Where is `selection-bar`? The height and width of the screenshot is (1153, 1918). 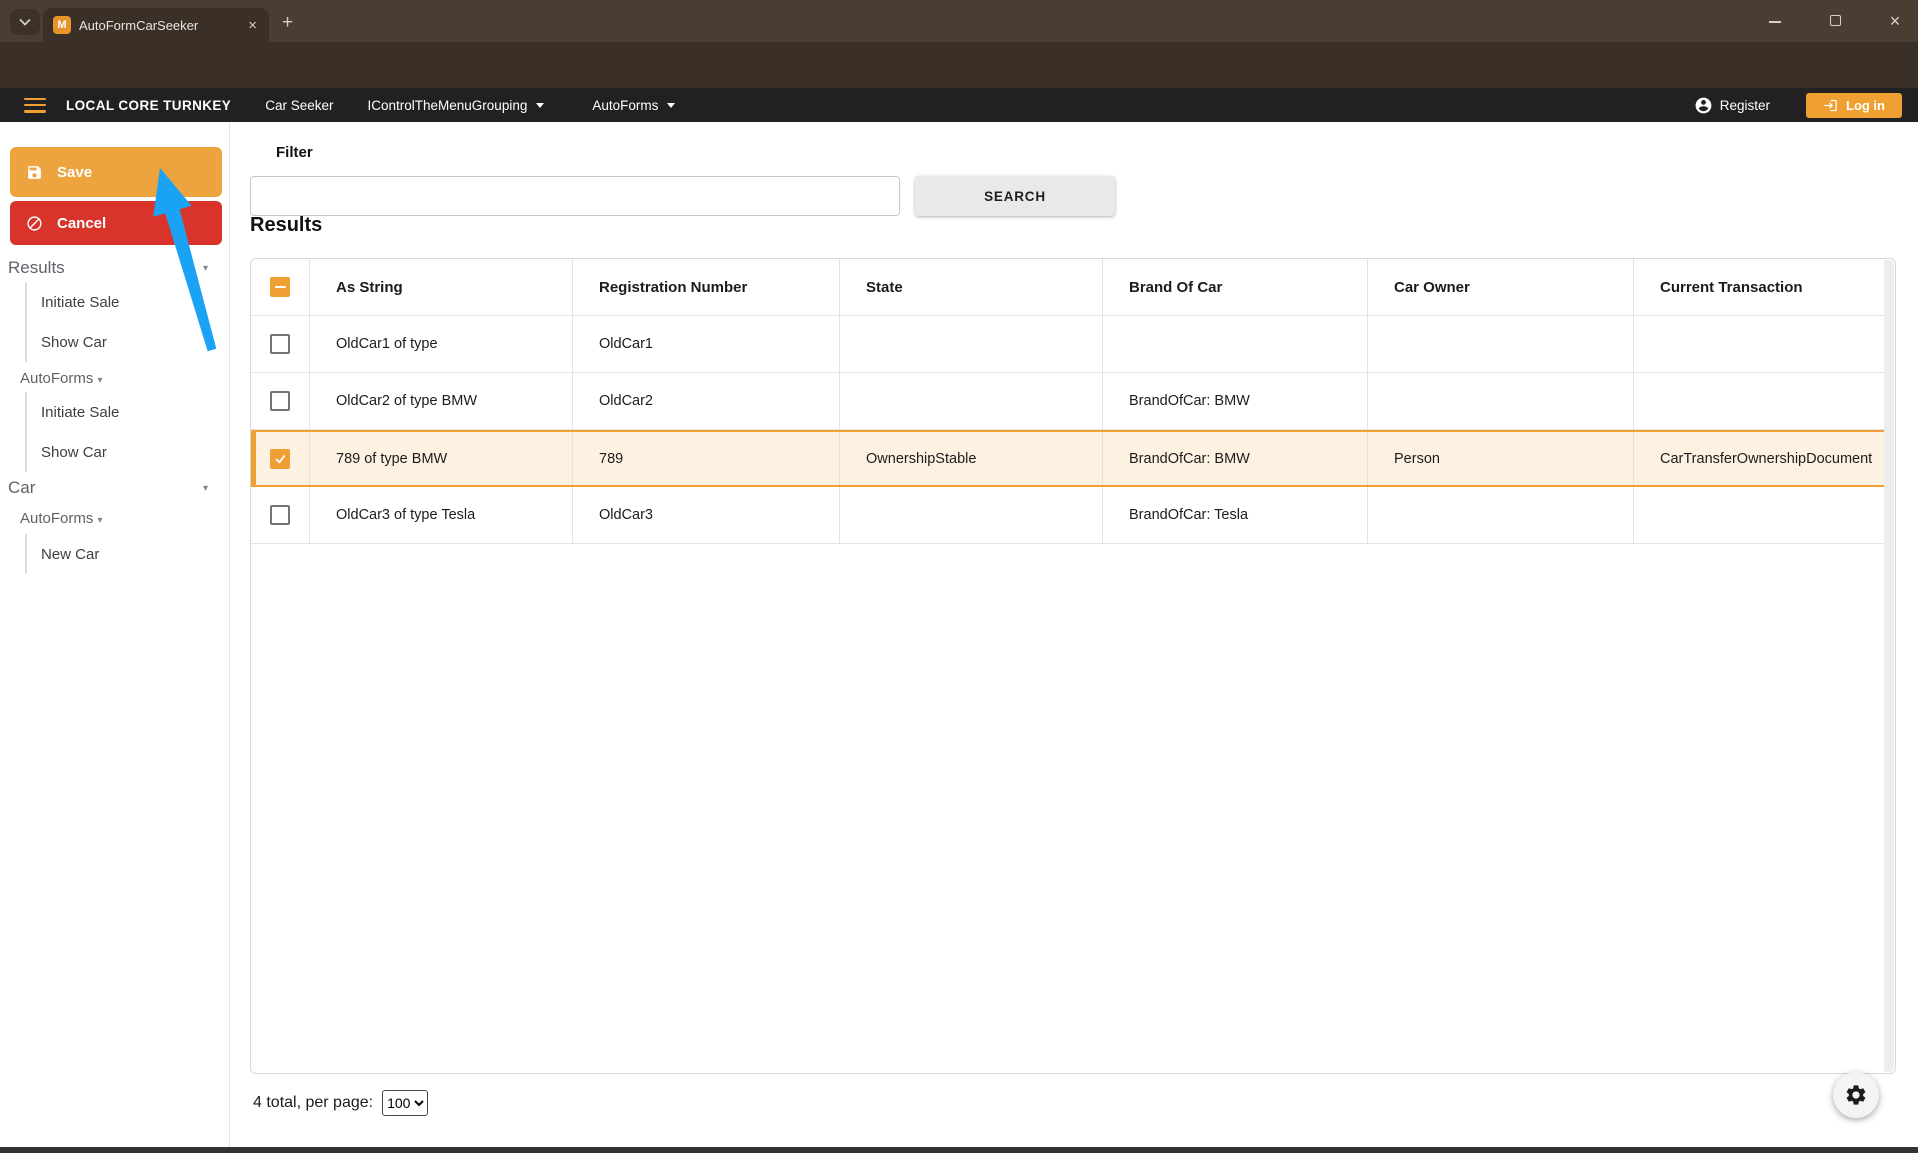
selection-bar is located at coordinates (253, 458).